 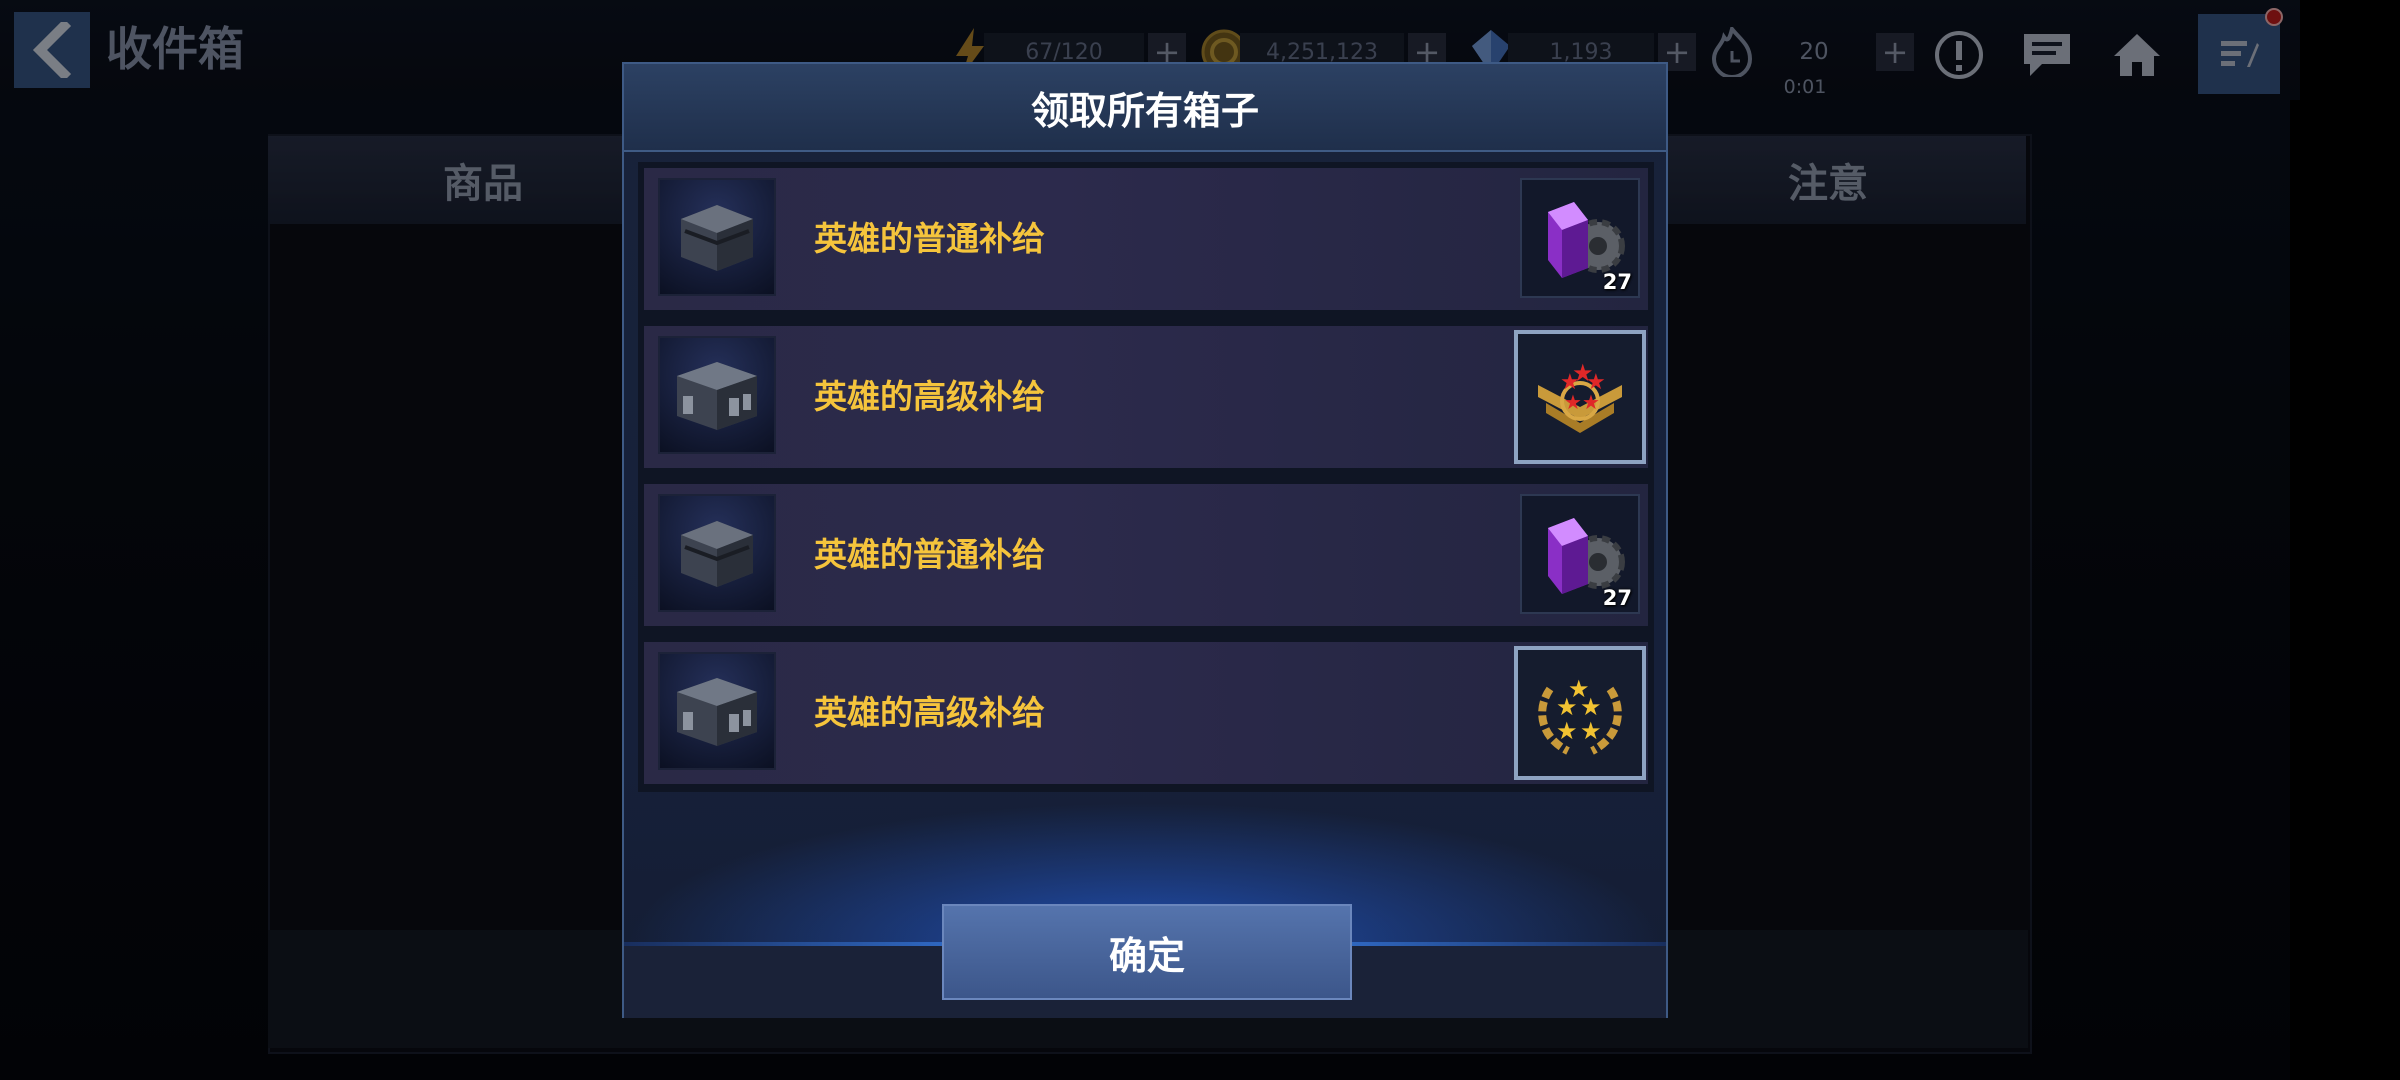 I want to click on dialog-title: 领取所有箱子, so click(x=1145, y=108).